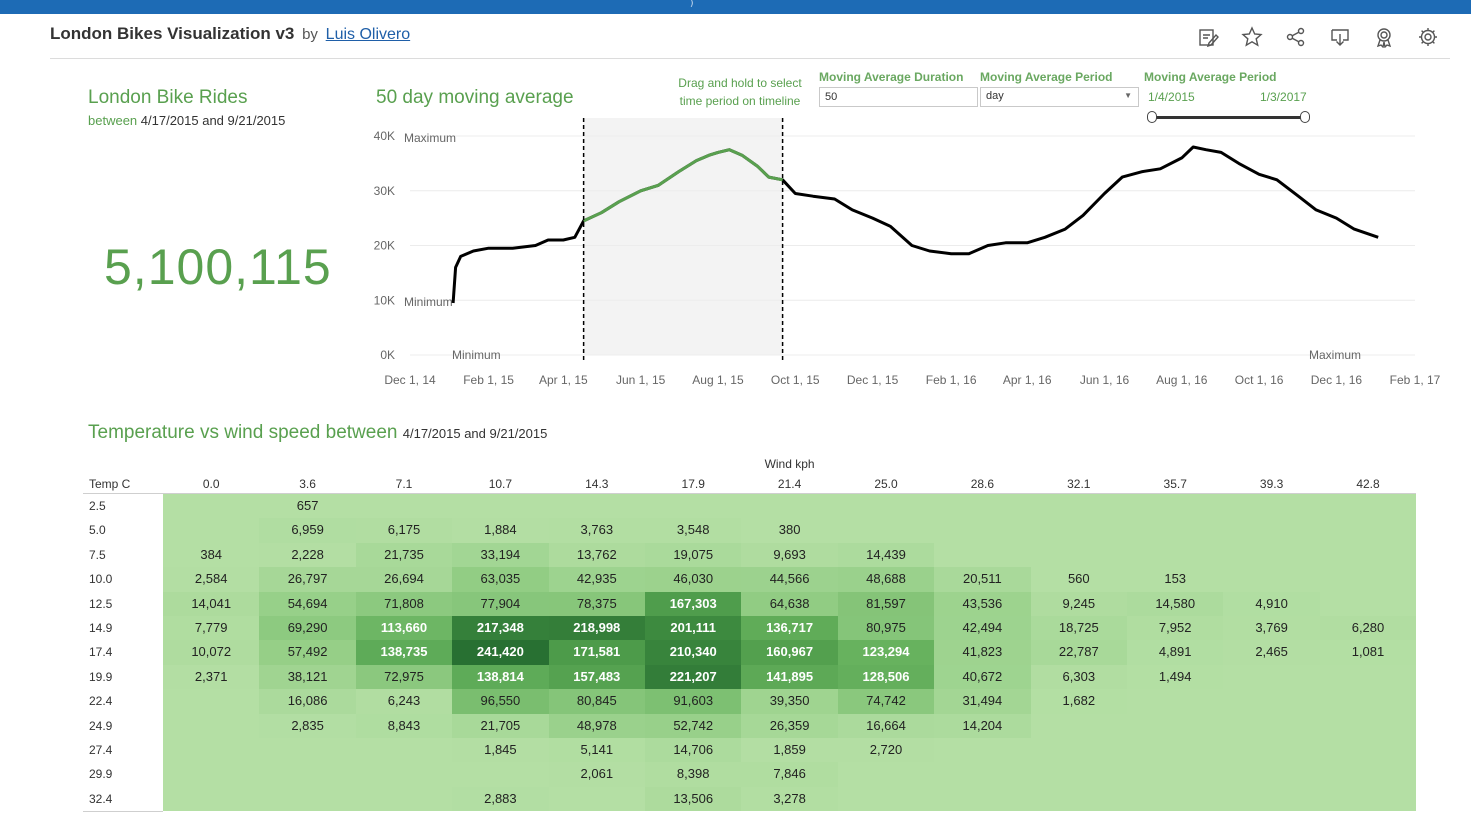 Image resolution: width=1471 pixels, height=825 pixels. Describe the element at coordinates (307, 652) in the screenshot. I see `heatmap-cell: 57,492` at that location.